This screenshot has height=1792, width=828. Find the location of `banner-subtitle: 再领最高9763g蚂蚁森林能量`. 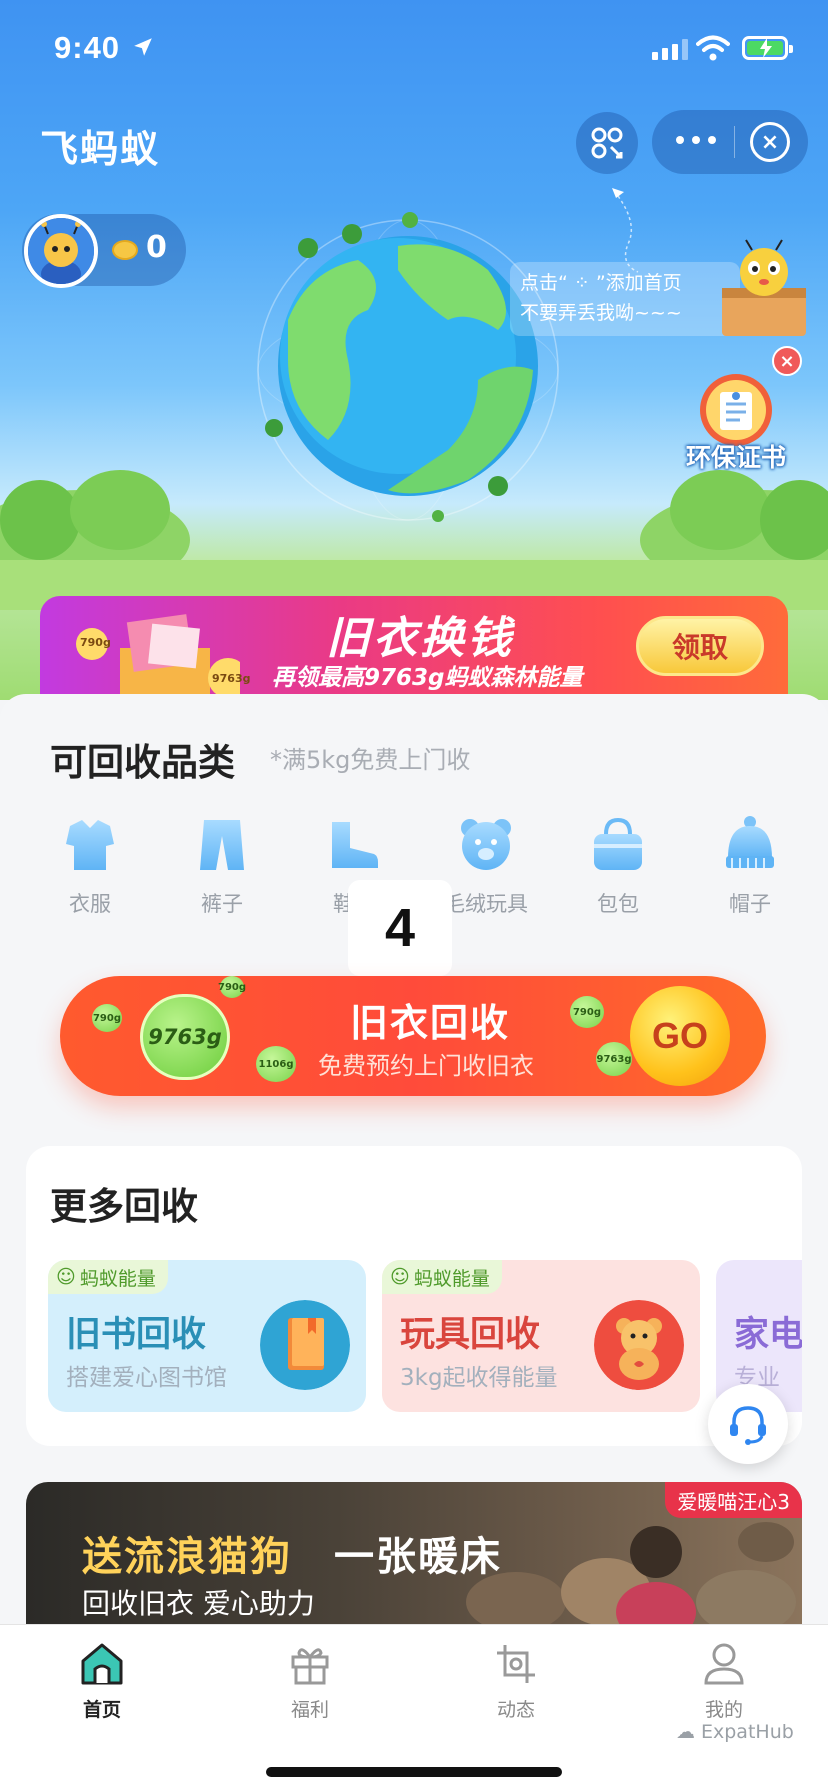

banner-subtitle: 再领最高9763g蚂蚁森林能量 is located at coordinates (427, 678).